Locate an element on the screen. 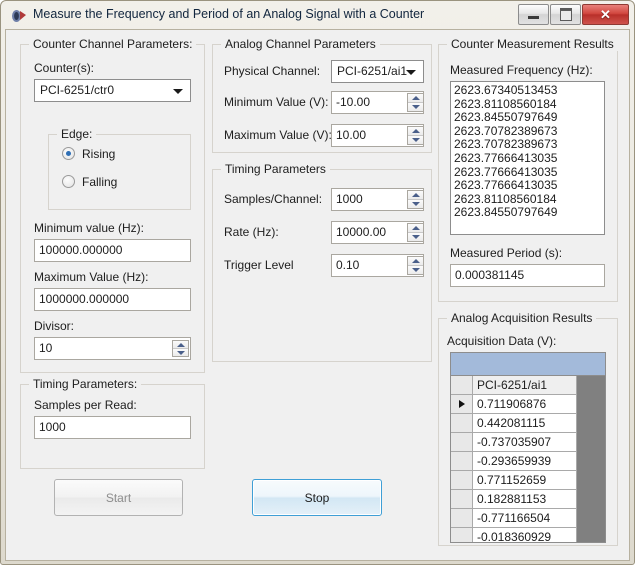 This screenshot has width=635, height=565. radio-label-falling: Falling is located at coordinates (100, 182).